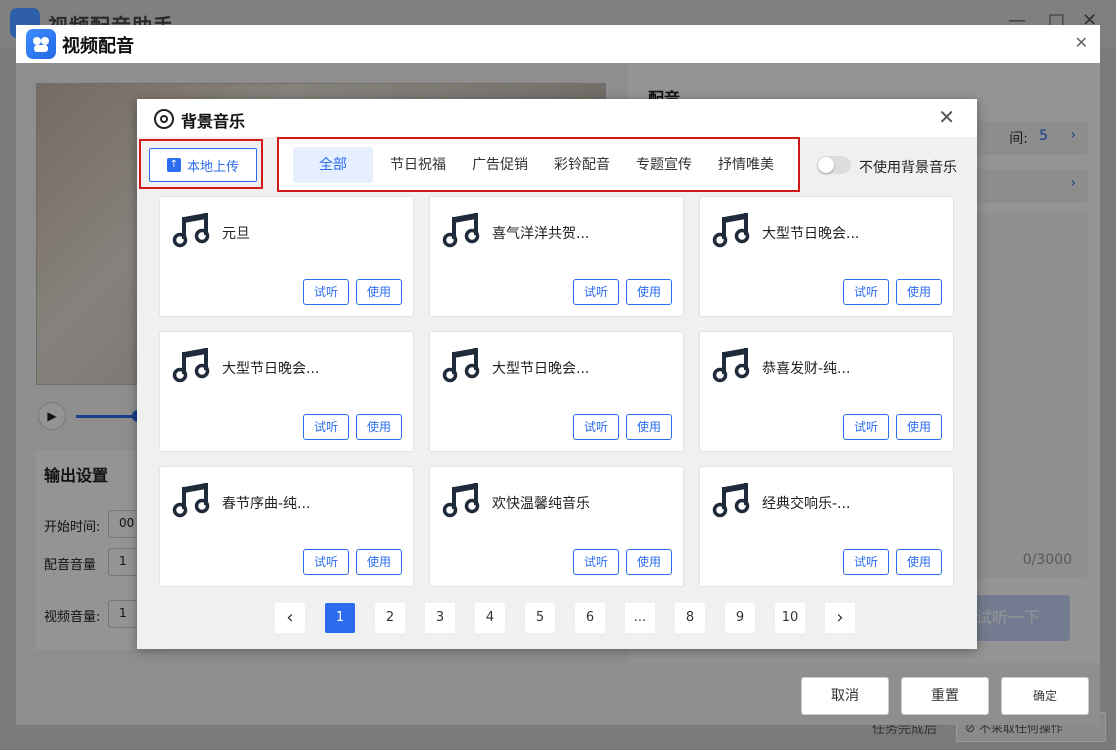  Describe the element at coordinates (333, 165) in the screenshot. I see `tab-all: 全部` at that location.